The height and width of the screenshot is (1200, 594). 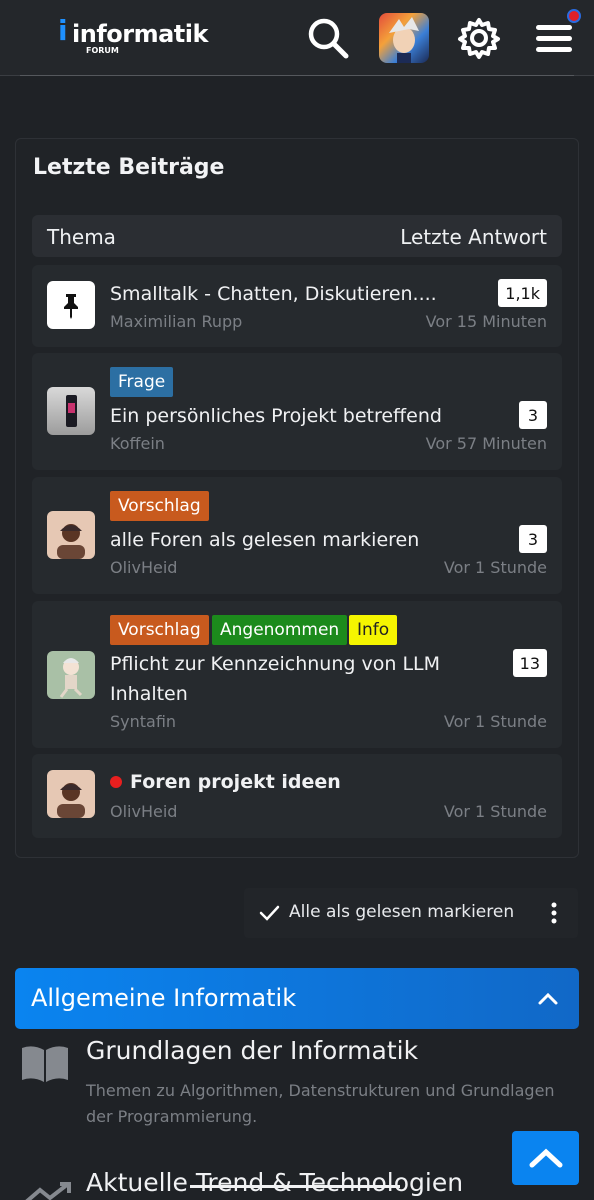 I want to click on thread-title-line2: Inhalten, so click(x=149, y=694).